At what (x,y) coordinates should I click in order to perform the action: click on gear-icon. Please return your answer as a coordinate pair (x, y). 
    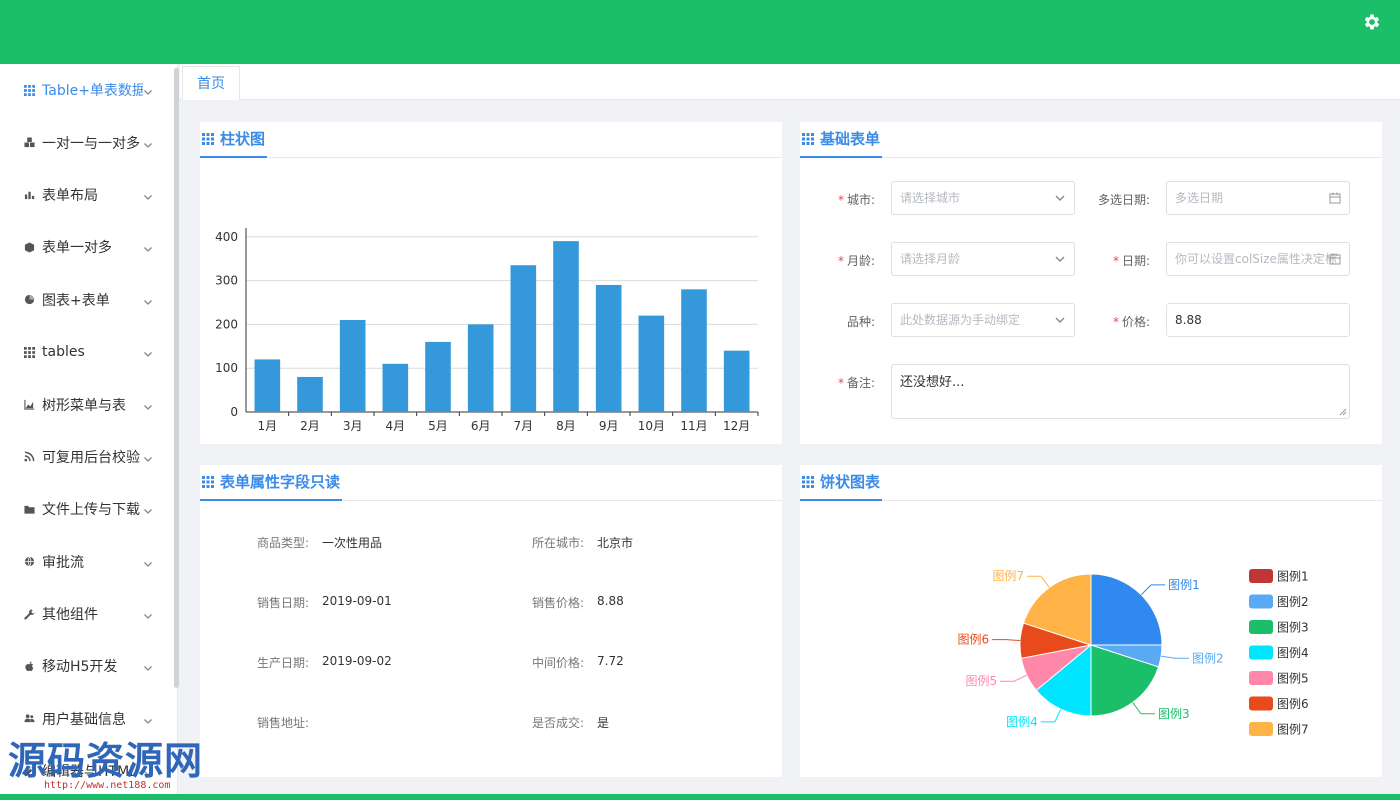
    Looking at the image, I should click on (1372, 22).